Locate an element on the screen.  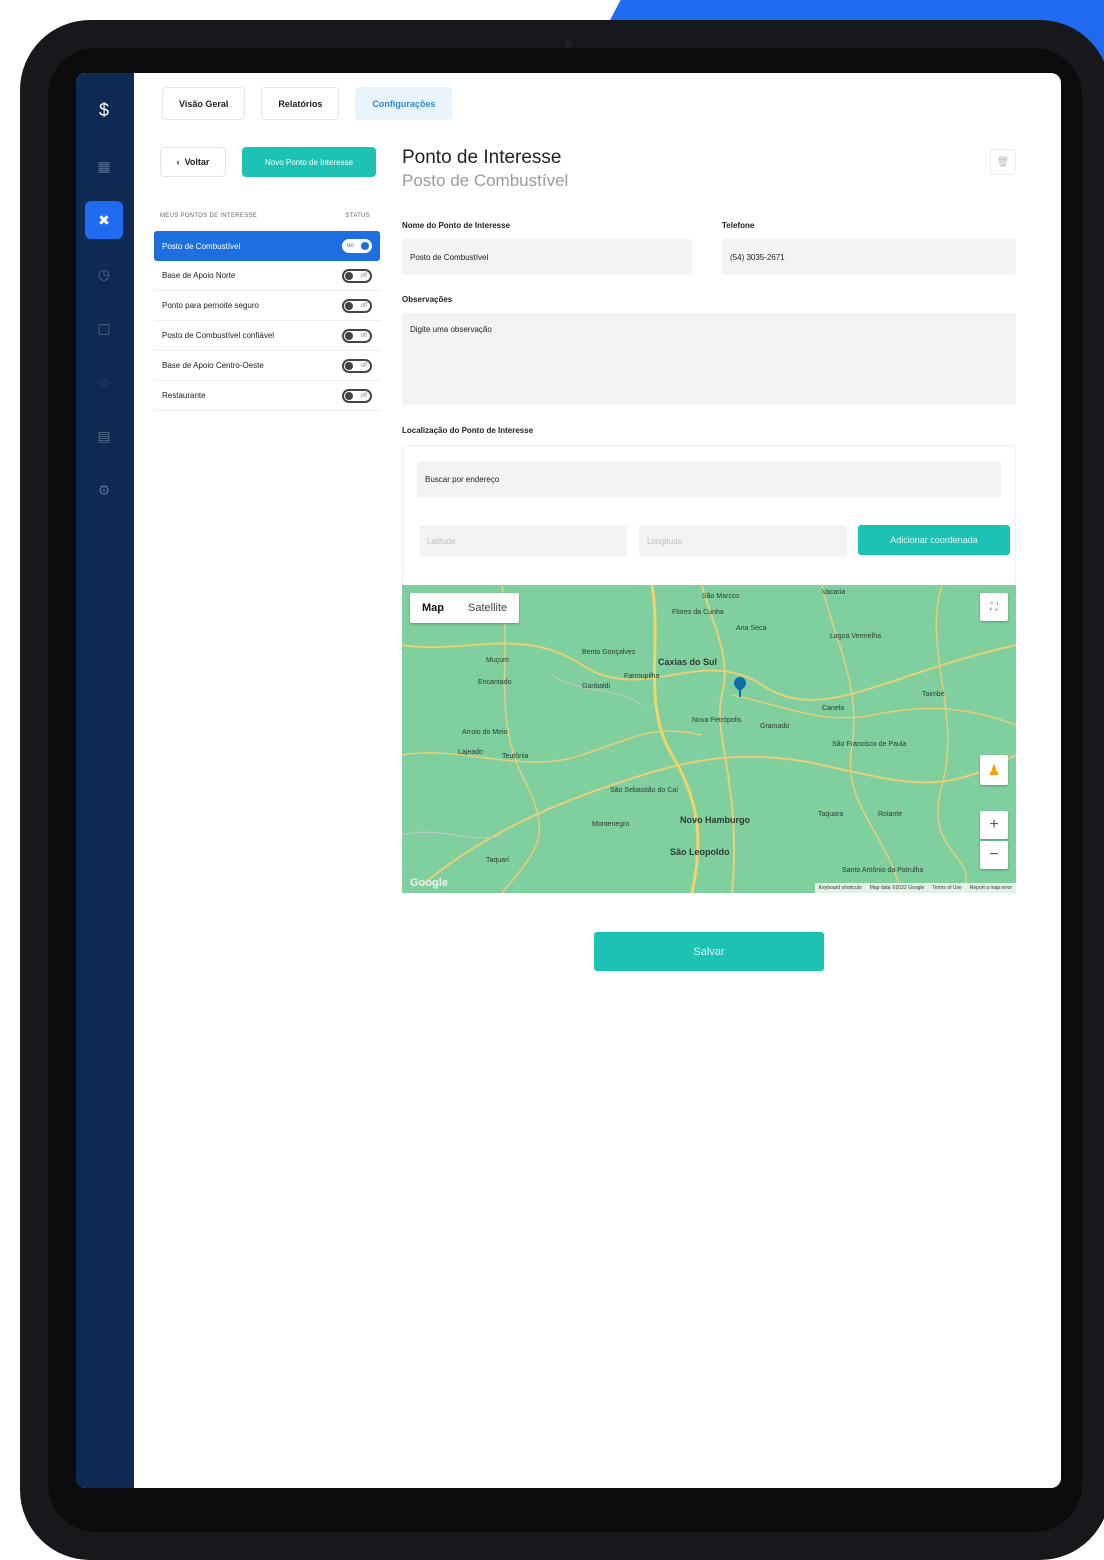
obs-label: Observações is located at coordinates (427, 299).